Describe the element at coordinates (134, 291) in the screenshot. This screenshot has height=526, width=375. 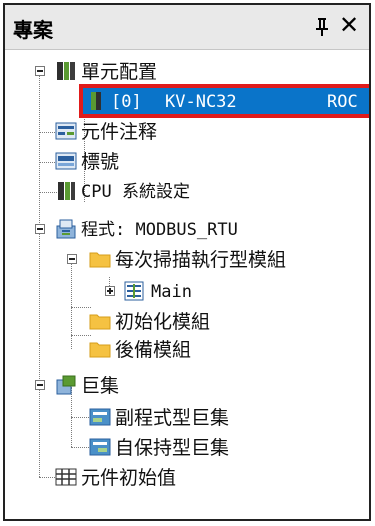
I see `ladder-icon` at that location.